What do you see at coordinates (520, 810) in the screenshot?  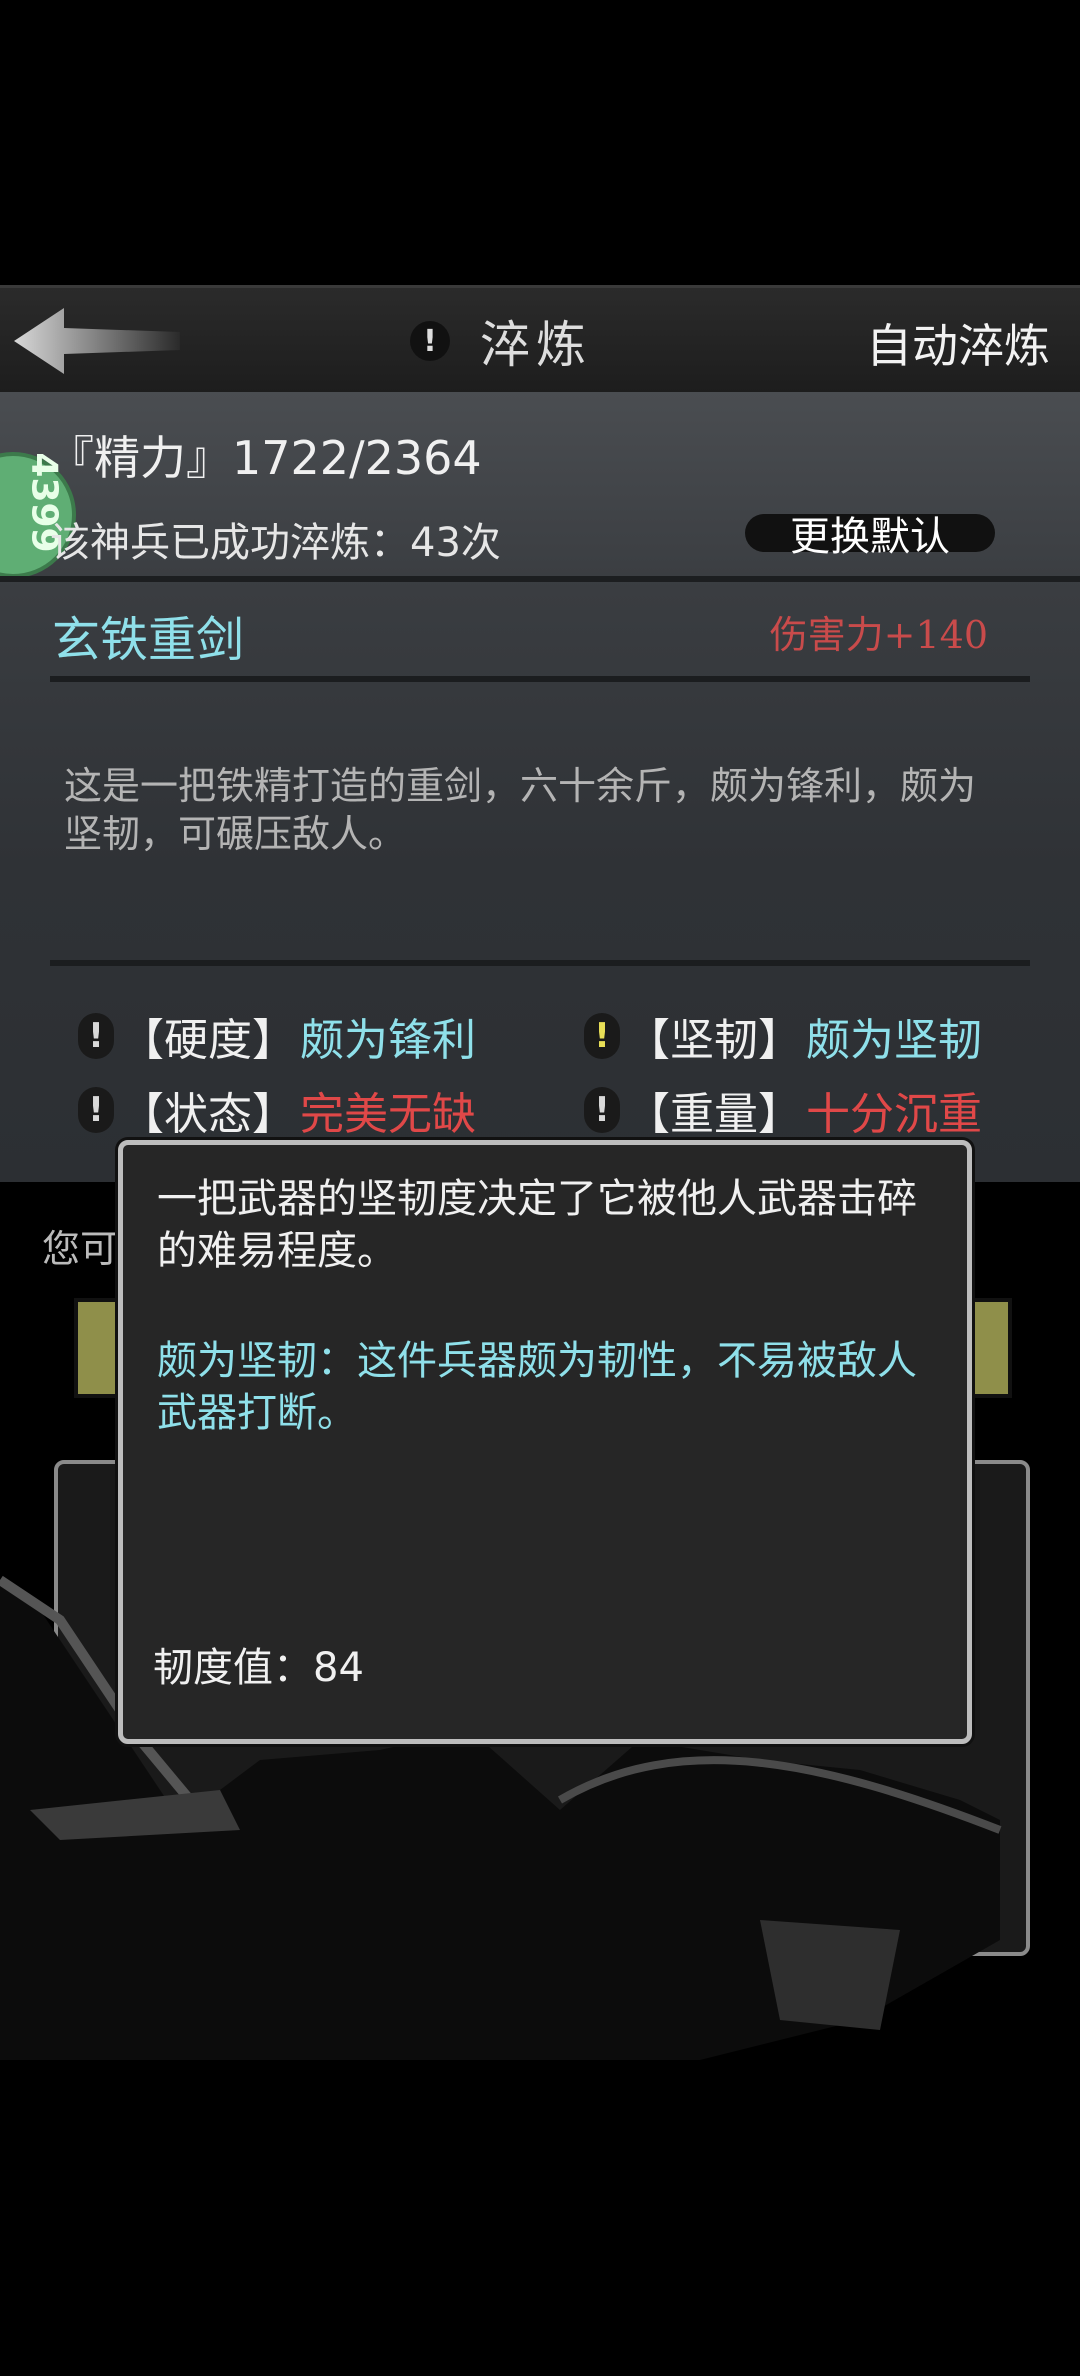 I see `weapon-description: 这是一把铁精打造的重剑，六十余斤，颇为锋利，颇为坚韧，可碾压敌人。` at bounding box center [520, 810].